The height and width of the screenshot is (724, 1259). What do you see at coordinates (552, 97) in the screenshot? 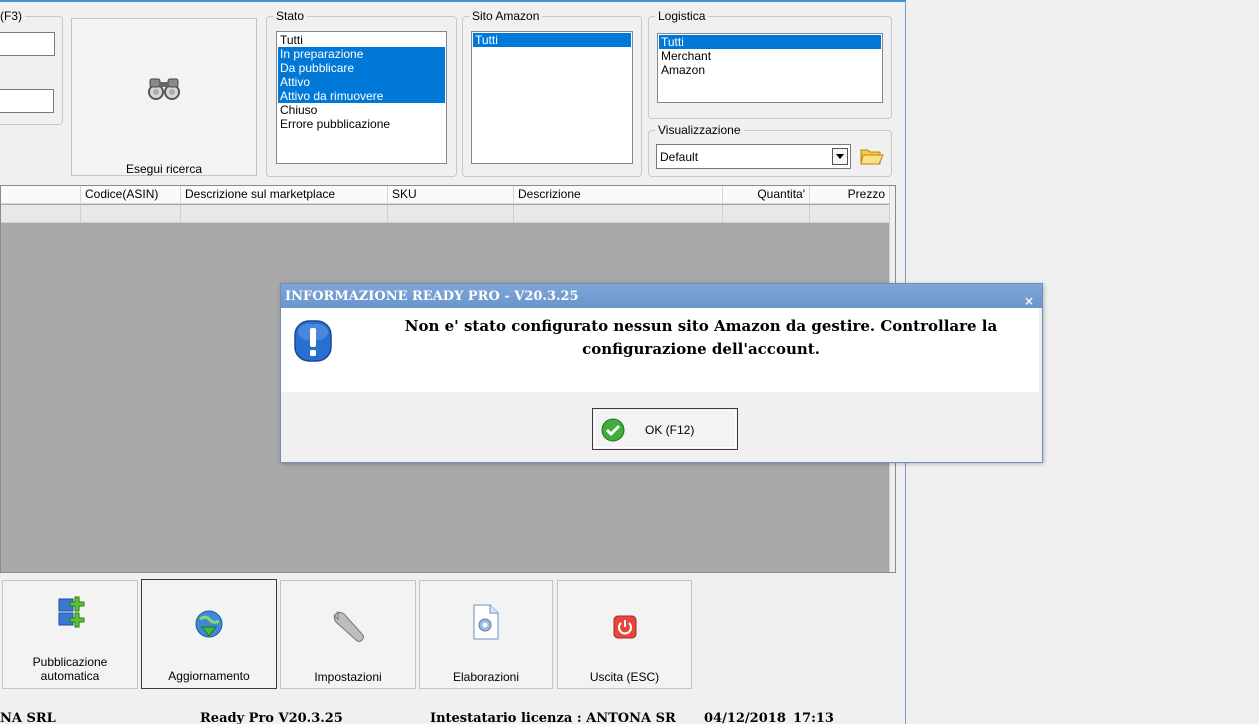
I see `sito-amazon-listbox: Tutti` at bounding box center [552, 97].